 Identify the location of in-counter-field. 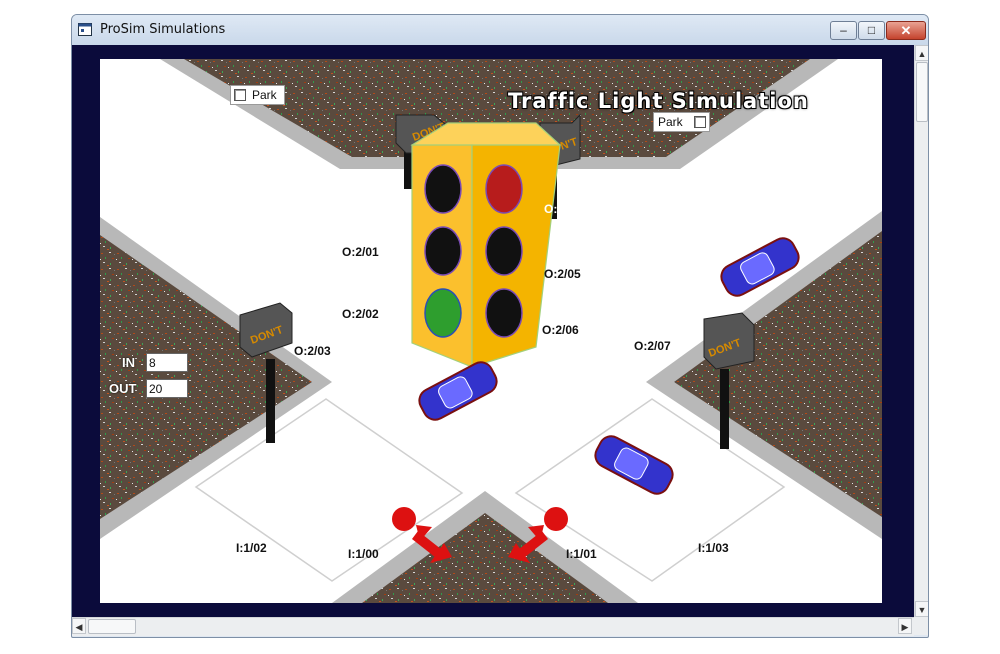
(167, 362).